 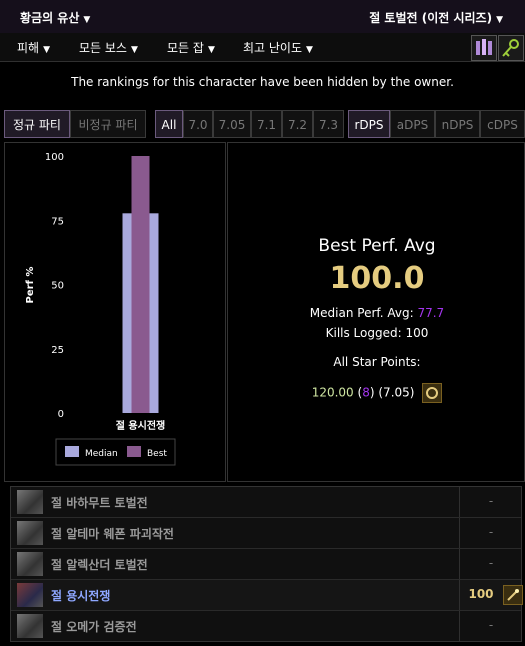 I want to click on tab-metric-rdps: rDPS, so click(x=369, y=124).